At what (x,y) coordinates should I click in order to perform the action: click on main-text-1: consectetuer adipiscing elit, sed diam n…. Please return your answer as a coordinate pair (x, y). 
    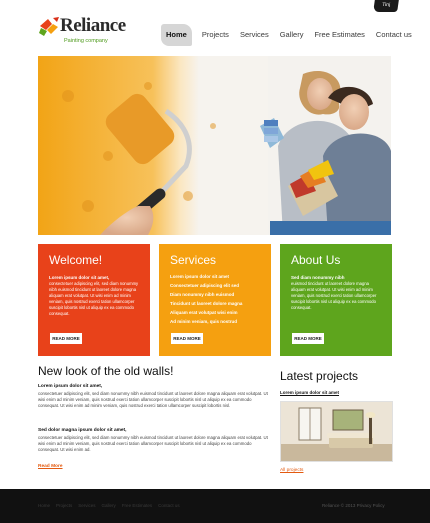
    Looking at the image, I should click on (153, 399).